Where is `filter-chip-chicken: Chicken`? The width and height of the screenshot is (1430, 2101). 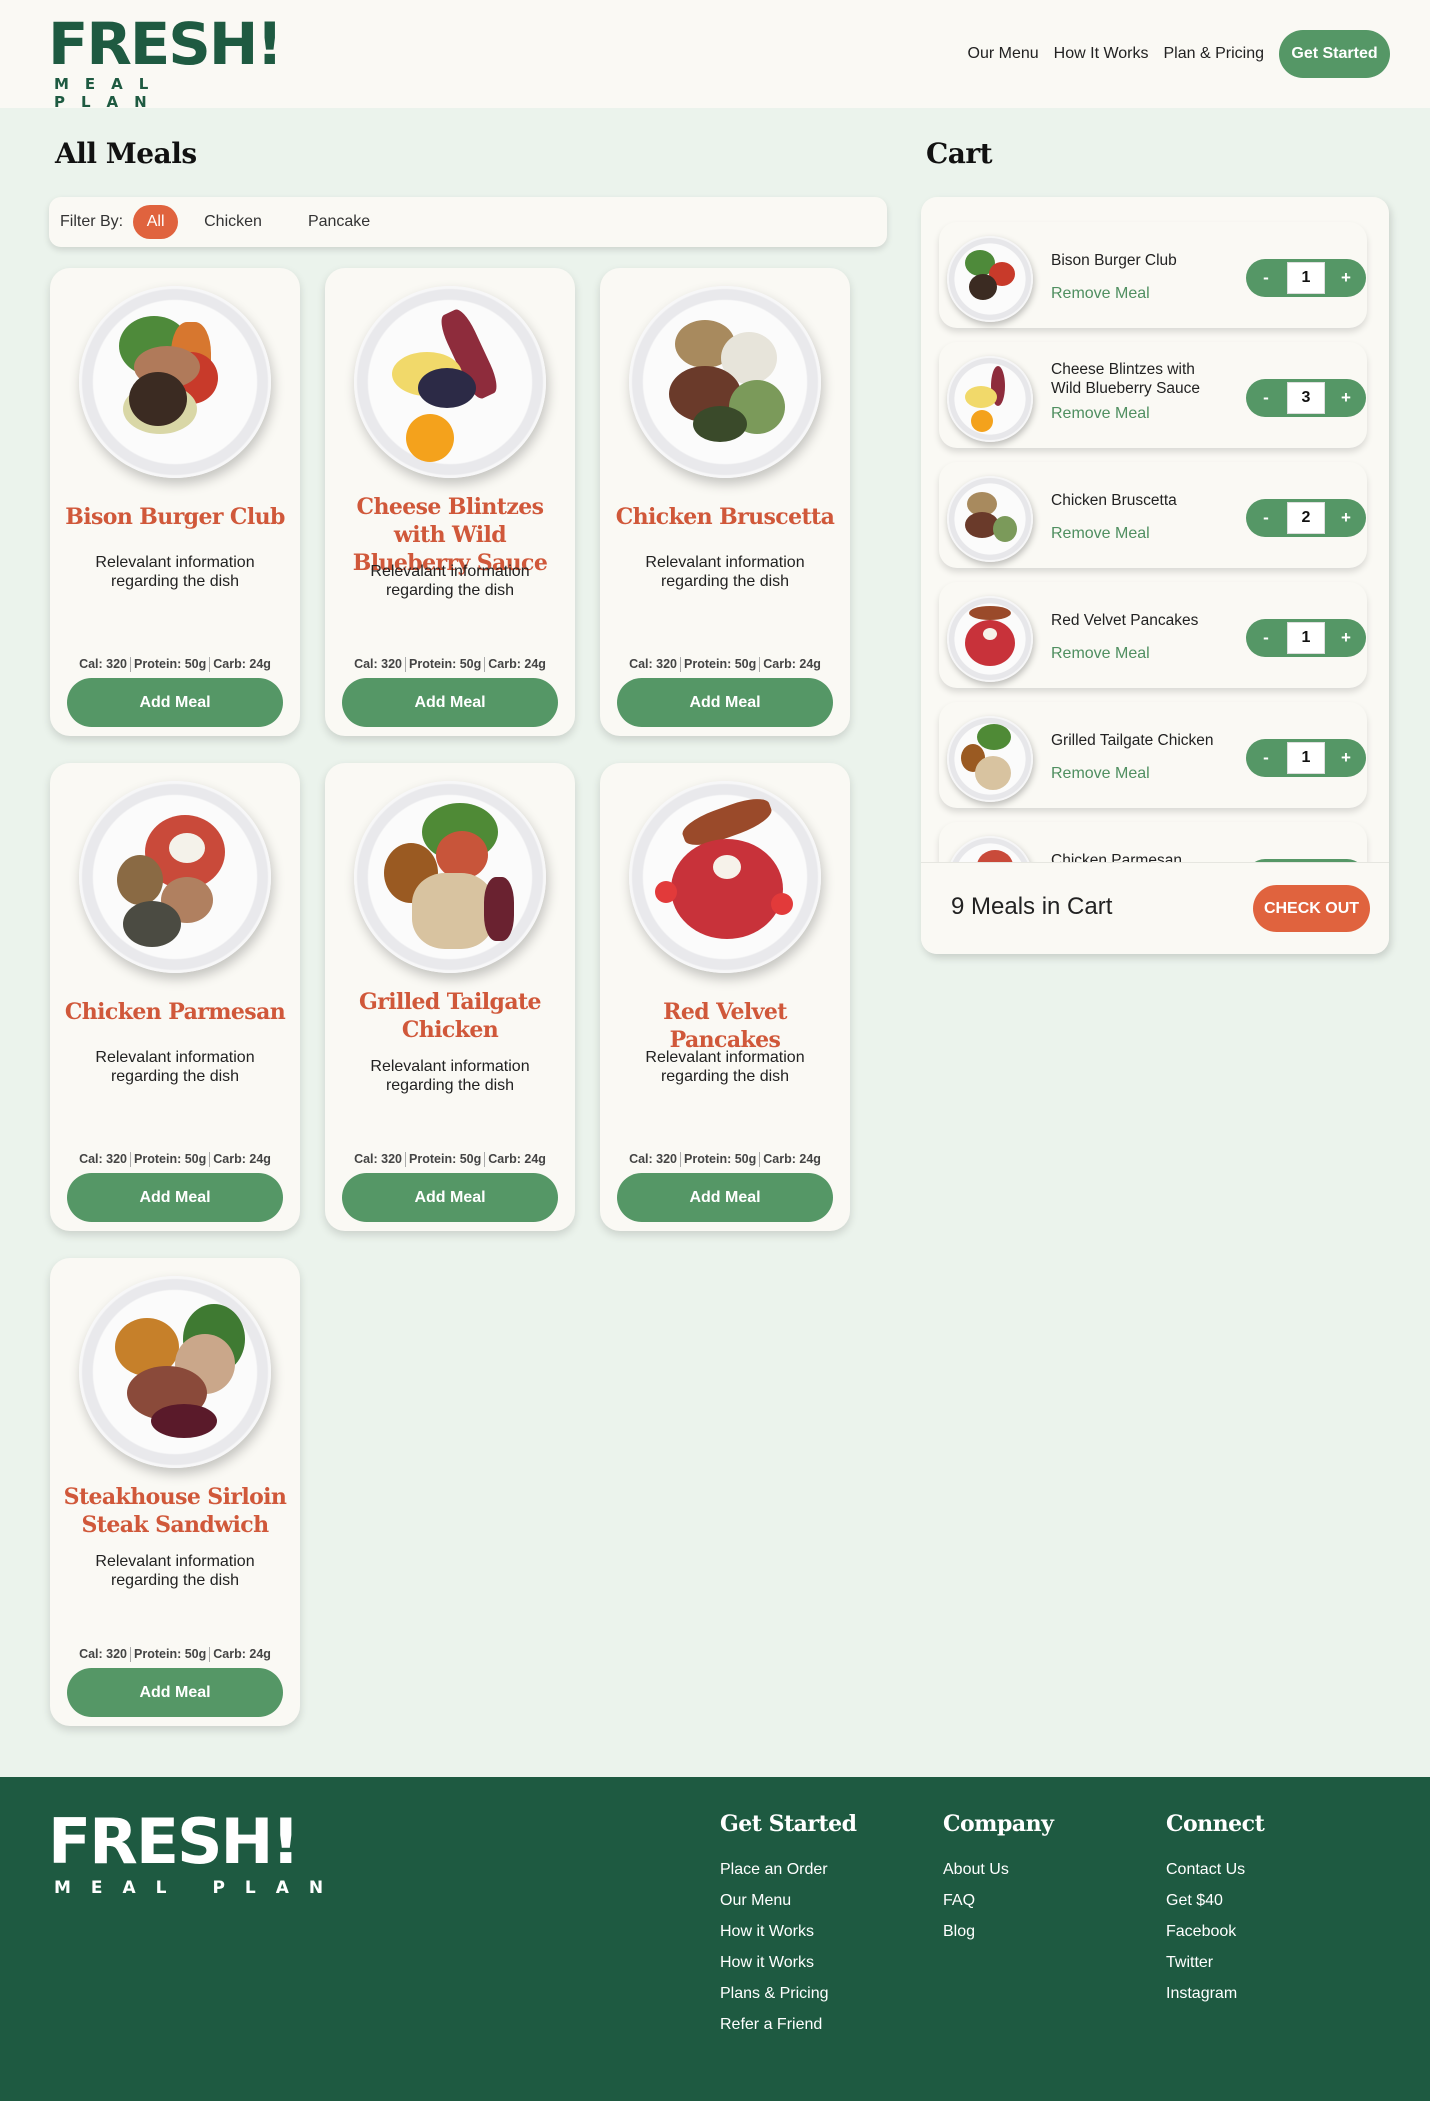 filter-chip-chicken: Chicken is located at coordinates (233, 222).